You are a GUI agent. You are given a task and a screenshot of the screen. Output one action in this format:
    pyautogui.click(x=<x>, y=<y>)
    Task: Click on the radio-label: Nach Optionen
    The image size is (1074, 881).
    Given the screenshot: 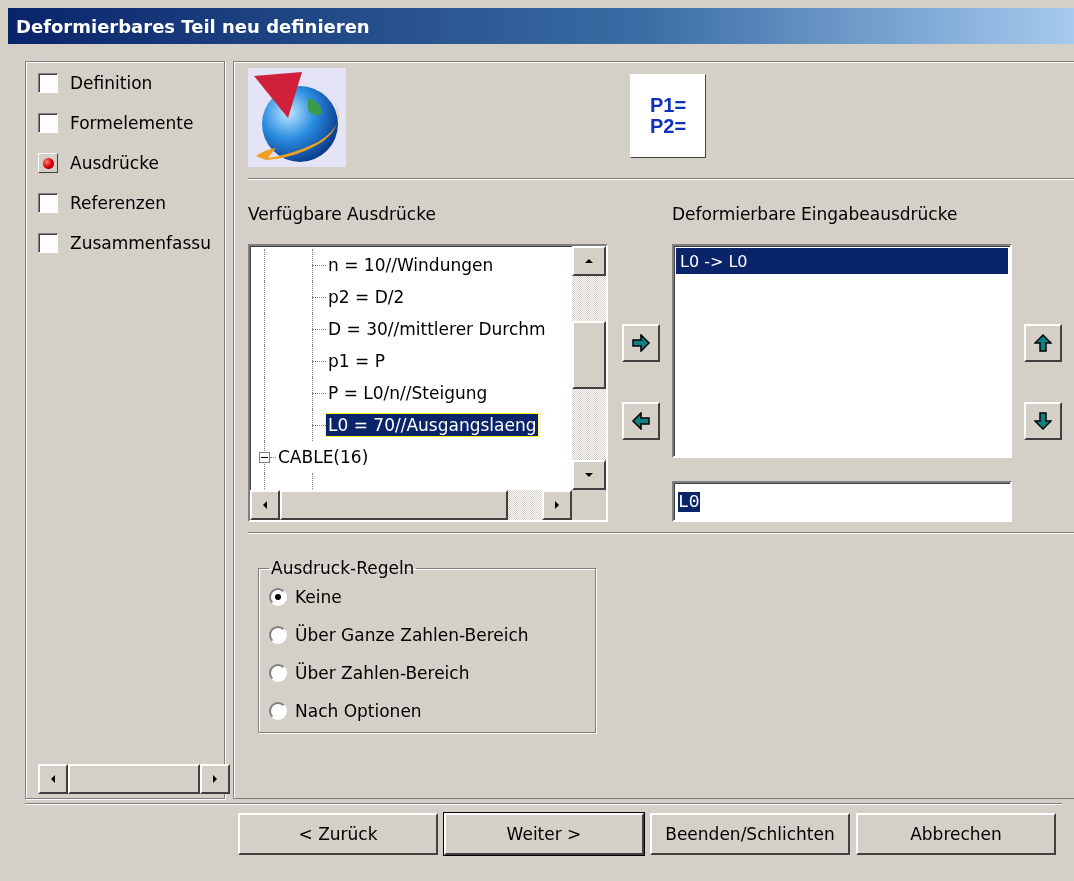 What is the action you would take?
    pyautogui.click(x=358, y=711)
    